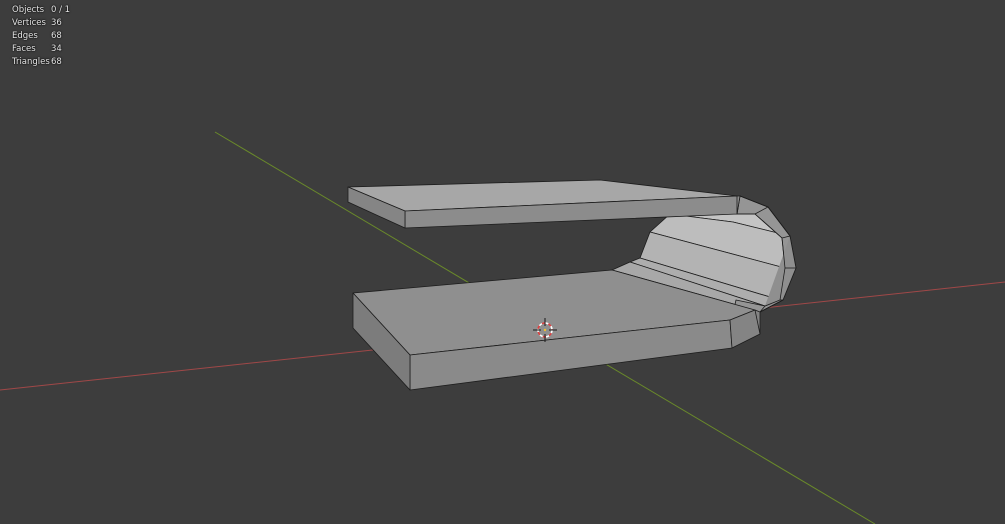 This screenshot has width=1005, height=524. I want to click on stat-label: Objects, so click(28, 10).